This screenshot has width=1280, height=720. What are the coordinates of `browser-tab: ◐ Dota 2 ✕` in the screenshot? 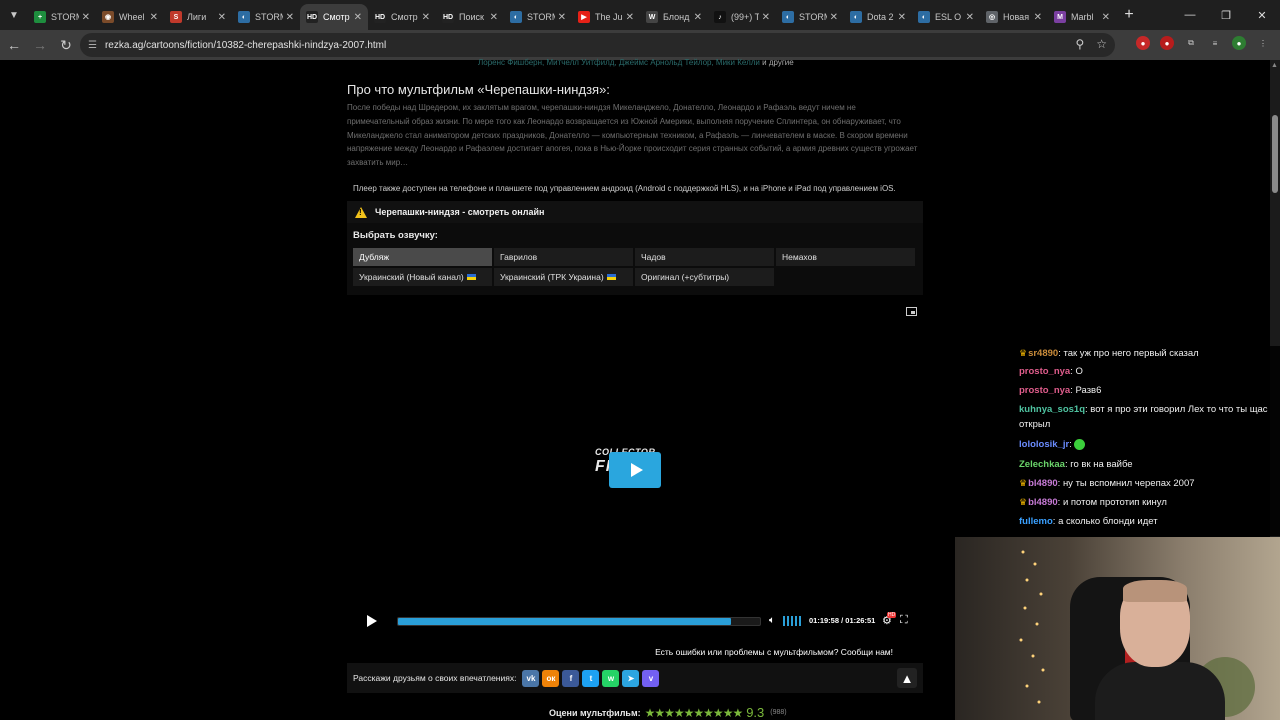 It's located at (878, 17).